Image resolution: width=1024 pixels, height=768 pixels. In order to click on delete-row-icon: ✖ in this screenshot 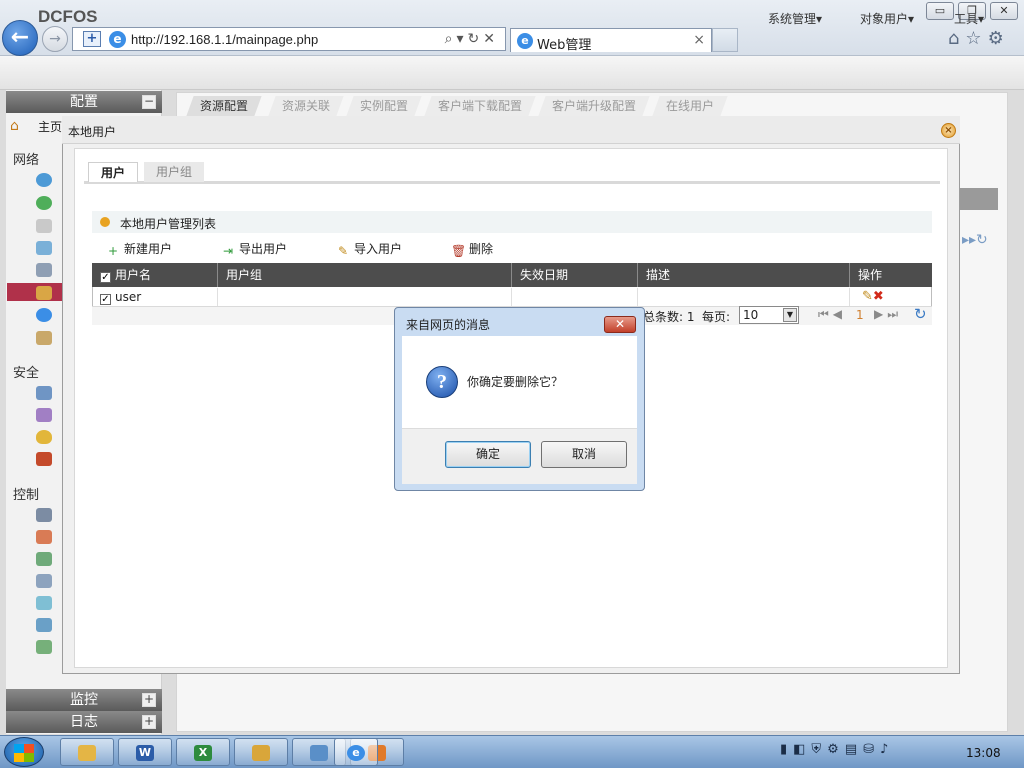, I will do `click(878, 296)`.